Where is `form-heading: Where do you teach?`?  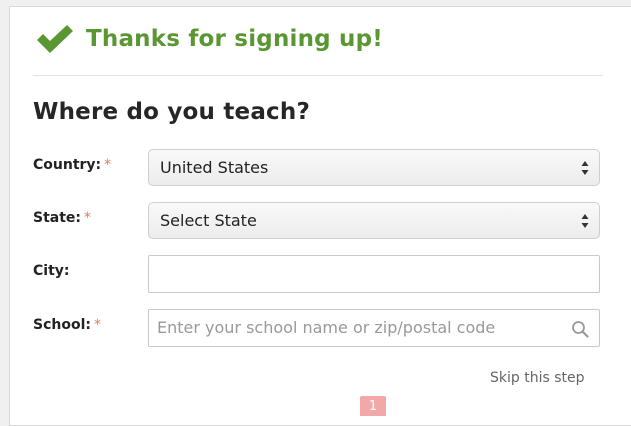
form-heading: Where do you teach? is located at coordinates (172, 112).